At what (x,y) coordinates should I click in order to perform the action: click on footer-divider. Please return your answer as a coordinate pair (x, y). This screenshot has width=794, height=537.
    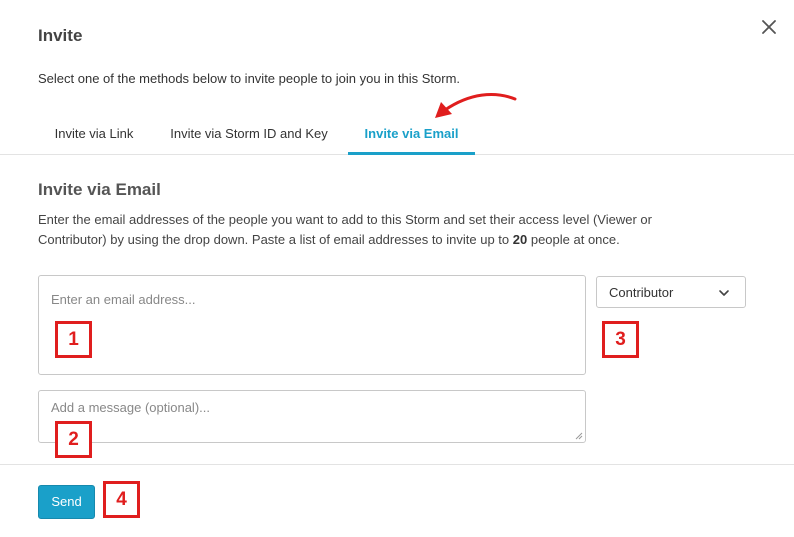
    Looking at the image, I should click on (397, 464).